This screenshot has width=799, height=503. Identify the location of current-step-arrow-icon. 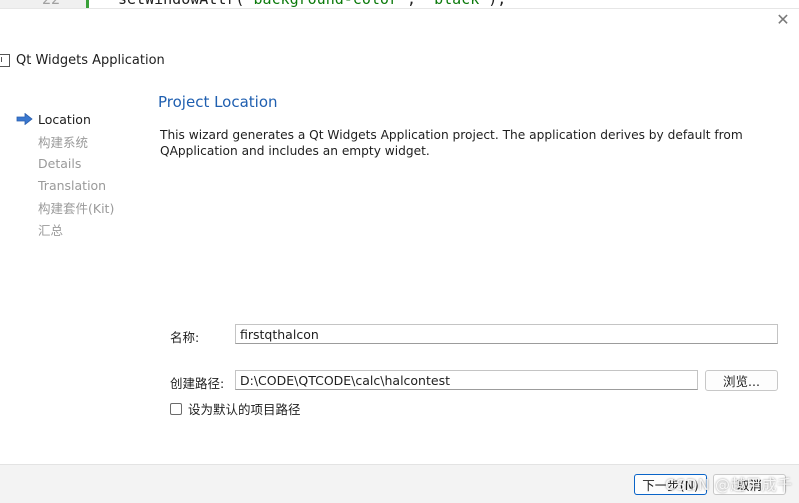
(27, 119).